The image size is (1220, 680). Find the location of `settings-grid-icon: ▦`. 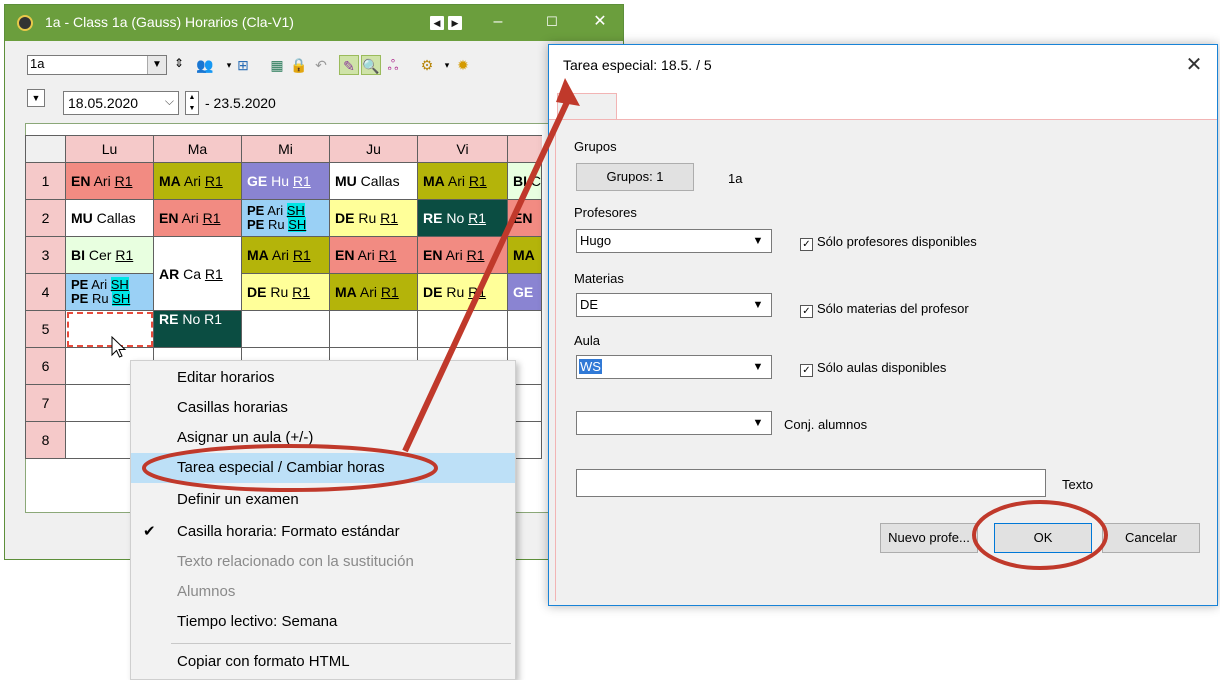

settings-grid-icon: ▦ is located at coordinates (277, 65).